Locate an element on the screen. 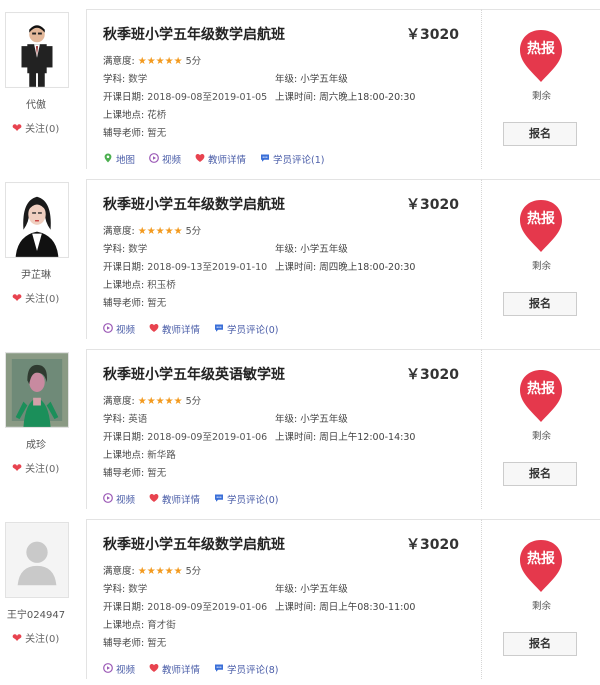  link-comment: 学员评论(8) is located at coordinates (246, 669).